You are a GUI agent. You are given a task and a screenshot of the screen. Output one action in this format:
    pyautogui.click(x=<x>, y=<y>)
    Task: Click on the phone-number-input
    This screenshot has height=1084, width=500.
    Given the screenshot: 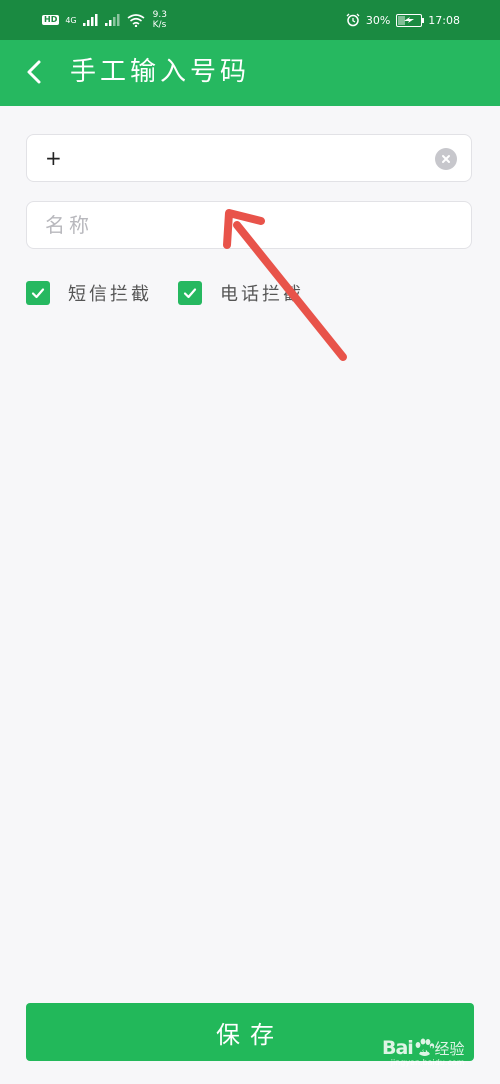 What is the action you would take?
    pyautogui.click(x=235, y=158)
    